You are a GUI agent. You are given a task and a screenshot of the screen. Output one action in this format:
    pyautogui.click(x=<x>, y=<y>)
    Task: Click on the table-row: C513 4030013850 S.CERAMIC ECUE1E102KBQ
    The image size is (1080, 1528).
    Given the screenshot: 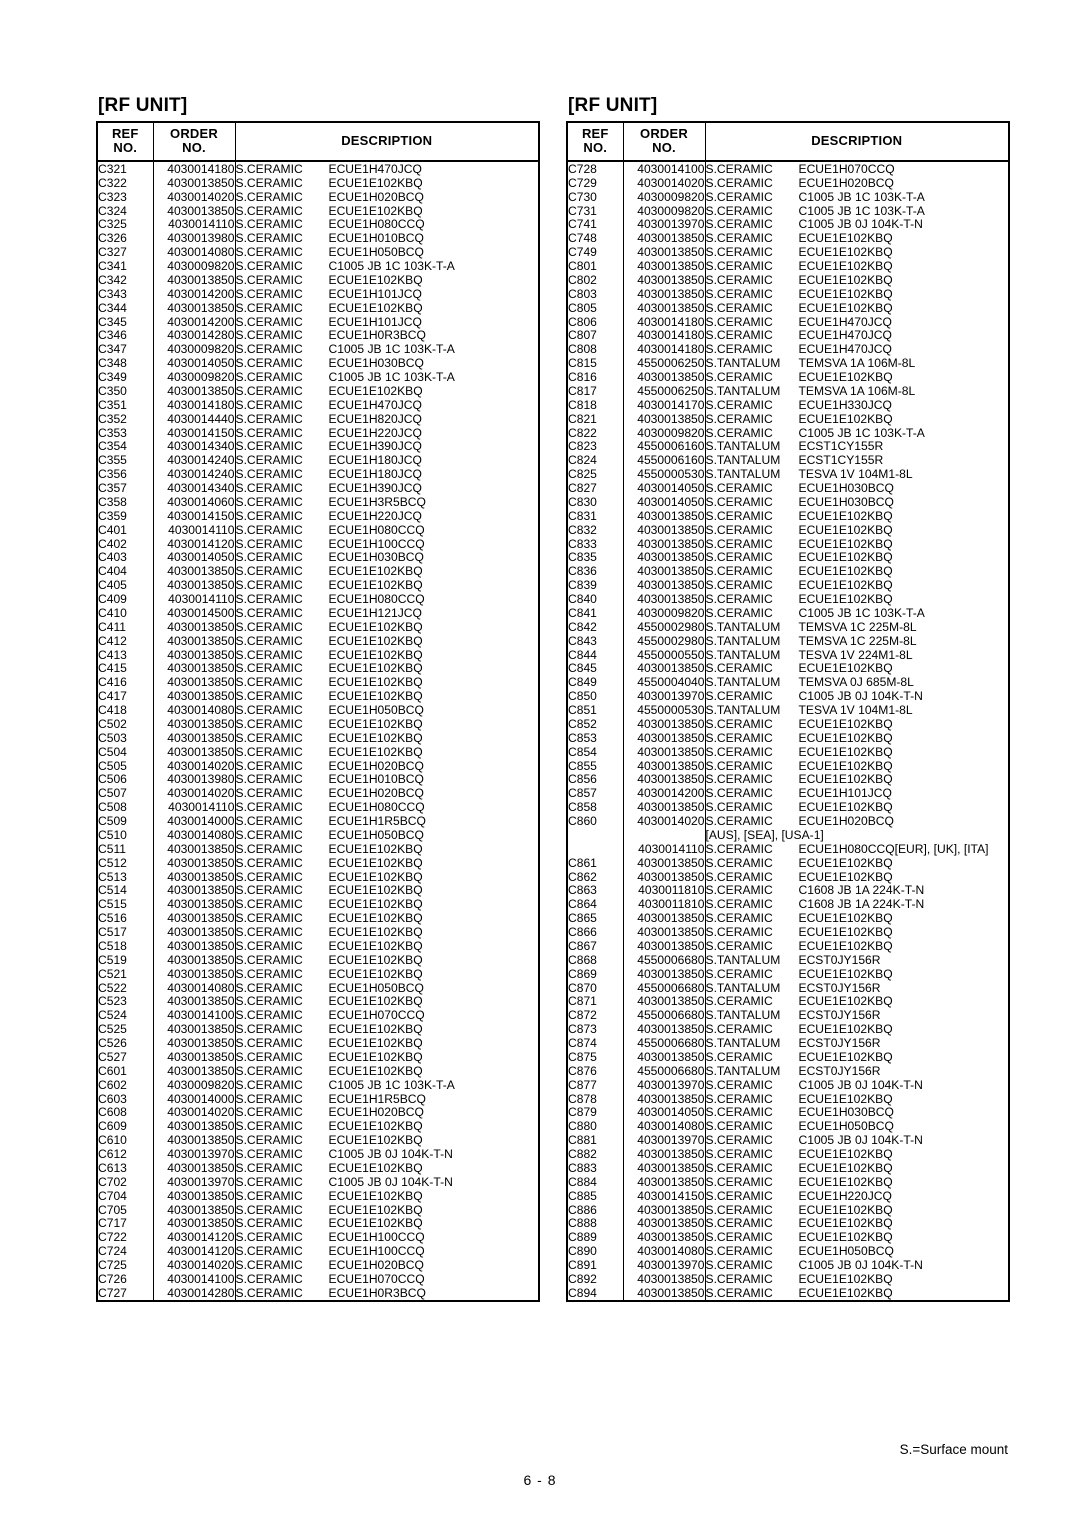 What is the action you would take?
    pyautogui.click(x=318, y=876)
    